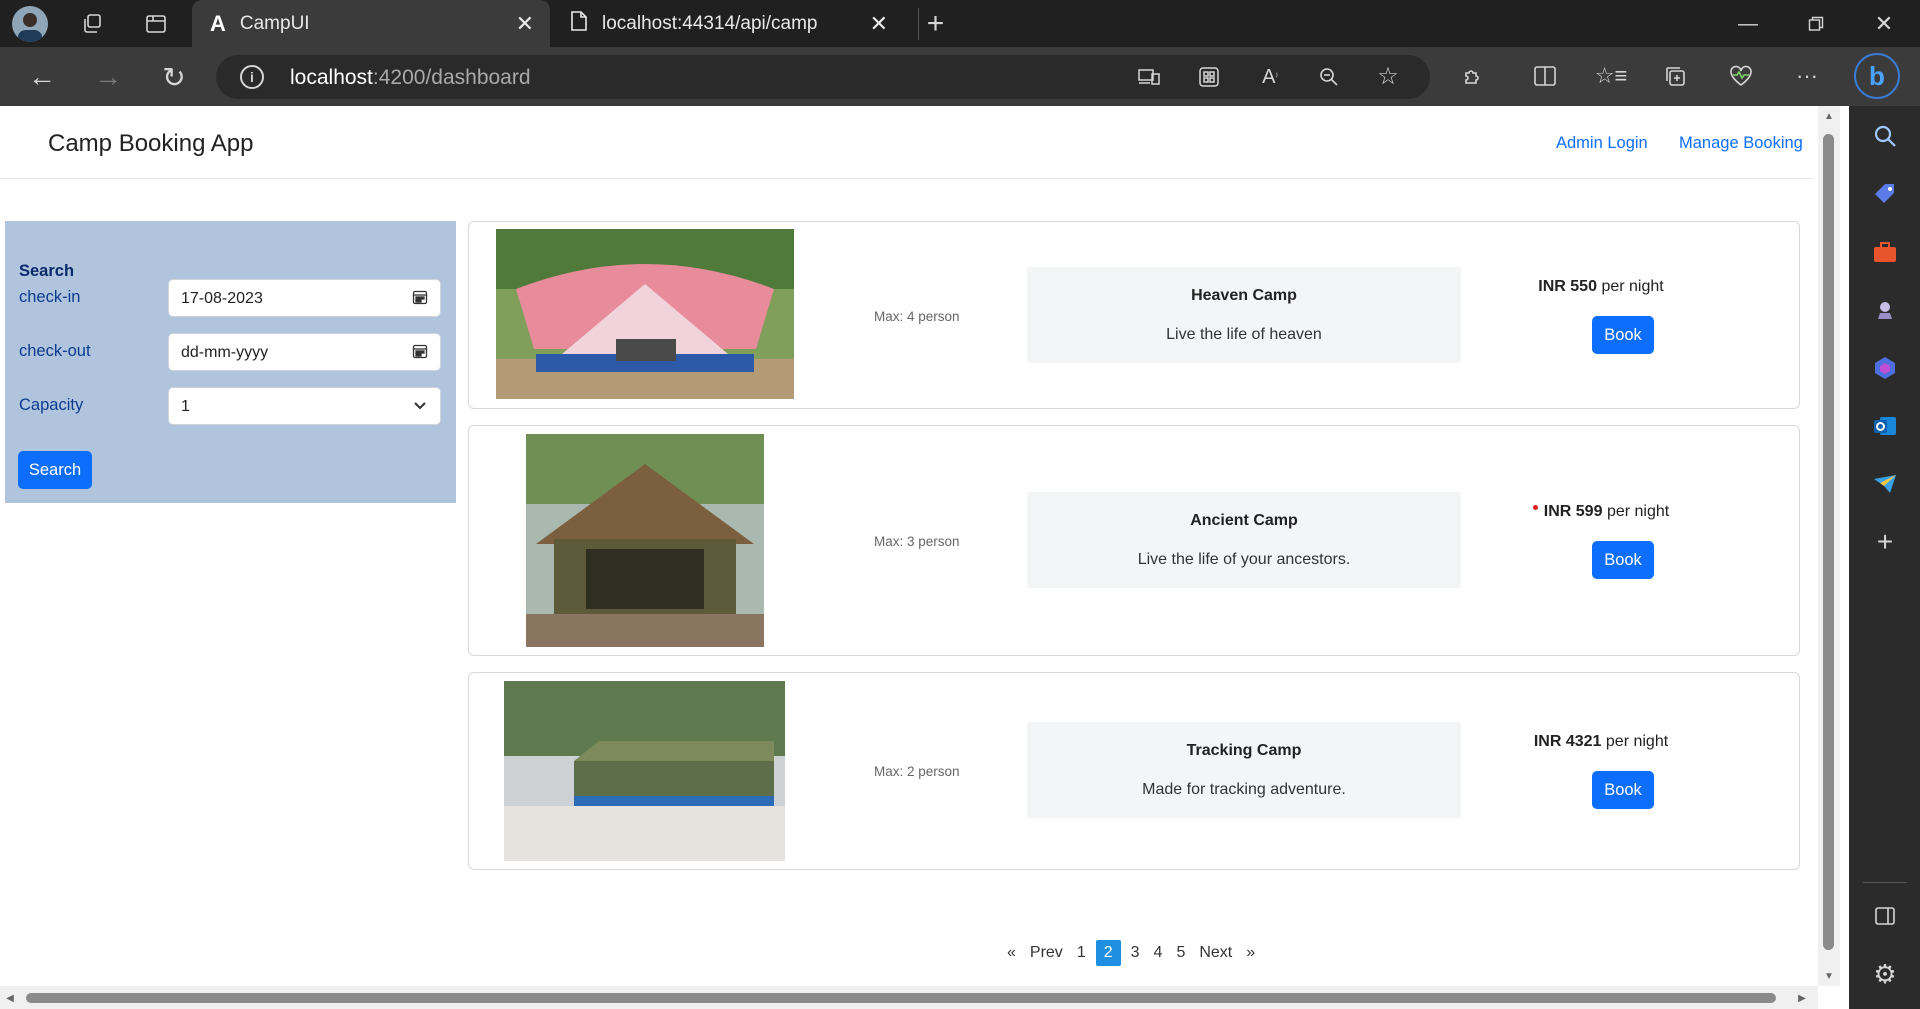 The image size is (1920, 1009). I want to click on tools-briefcase-icon, so click(1885, 252).